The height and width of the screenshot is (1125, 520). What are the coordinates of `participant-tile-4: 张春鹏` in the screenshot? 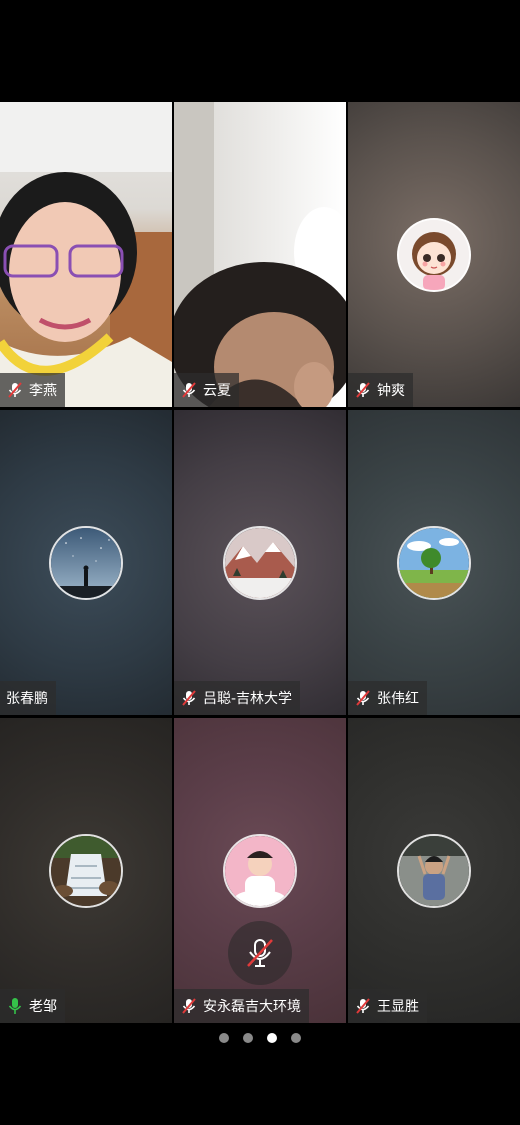 It's located at (86, 562).